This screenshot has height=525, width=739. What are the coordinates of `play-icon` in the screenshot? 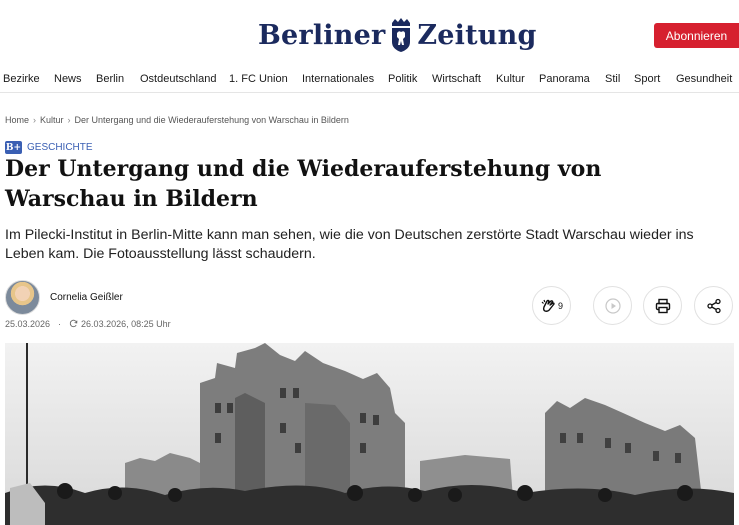 It's located at (612, 305).